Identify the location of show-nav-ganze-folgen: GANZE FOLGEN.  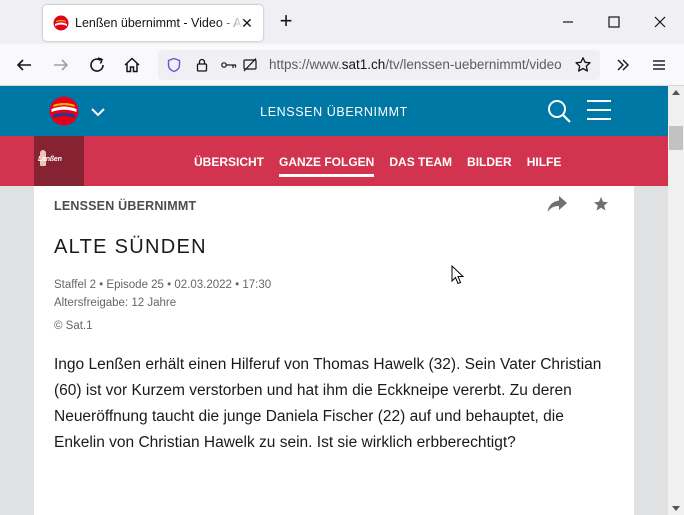
(327, 166).